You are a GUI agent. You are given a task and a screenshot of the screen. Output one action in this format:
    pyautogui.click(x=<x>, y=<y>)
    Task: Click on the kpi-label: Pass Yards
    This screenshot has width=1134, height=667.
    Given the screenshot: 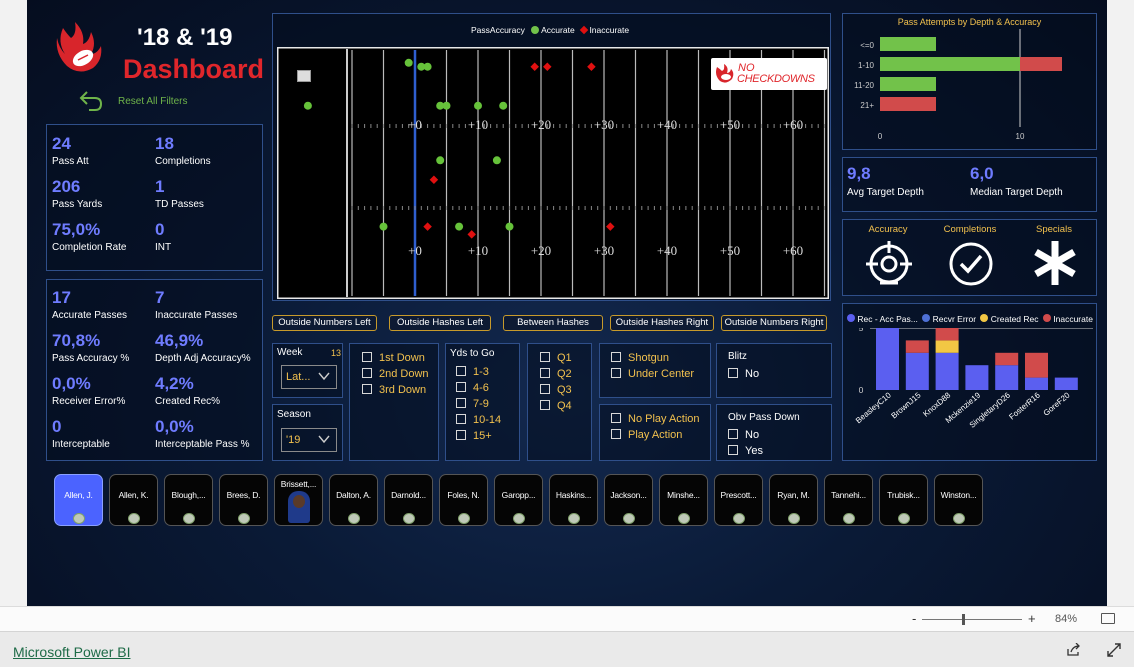 What is the action you would take?
    pyautogui.click(x=77, y=204)
    